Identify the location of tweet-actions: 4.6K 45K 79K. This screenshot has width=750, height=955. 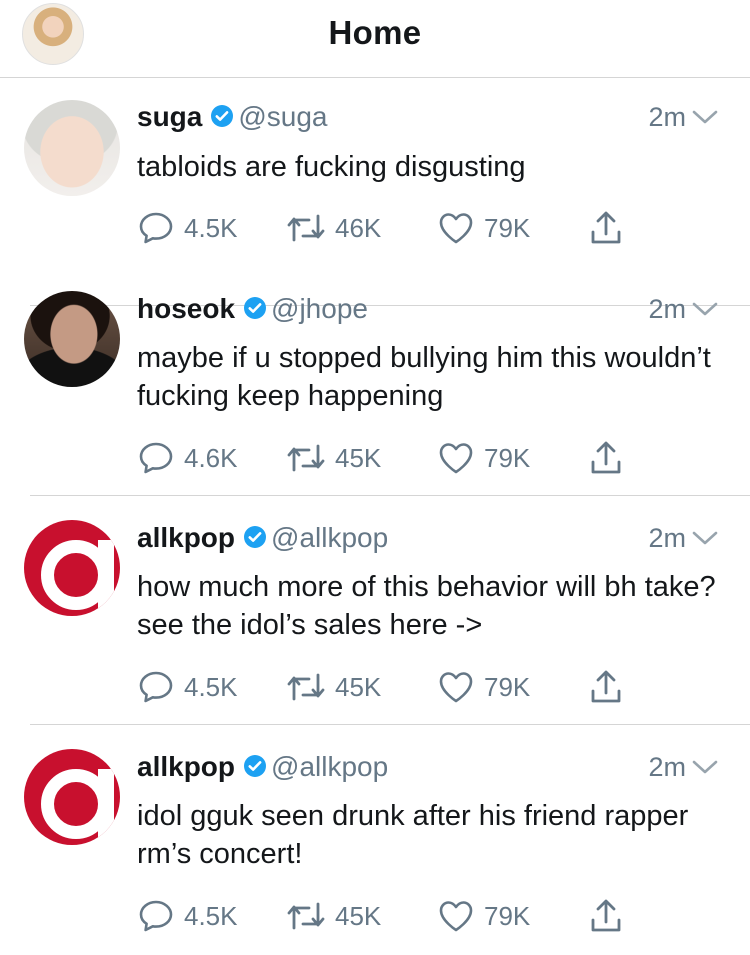
(397, 458).